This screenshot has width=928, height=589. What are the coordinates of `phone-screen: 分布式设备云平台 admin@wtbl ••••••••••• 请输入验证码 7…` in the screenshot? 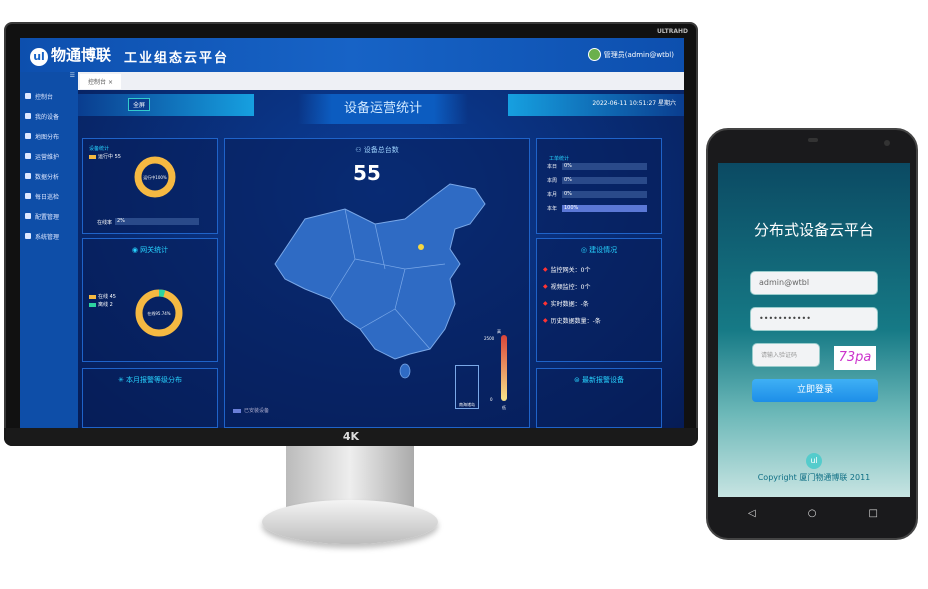 It's located at (814, 330).